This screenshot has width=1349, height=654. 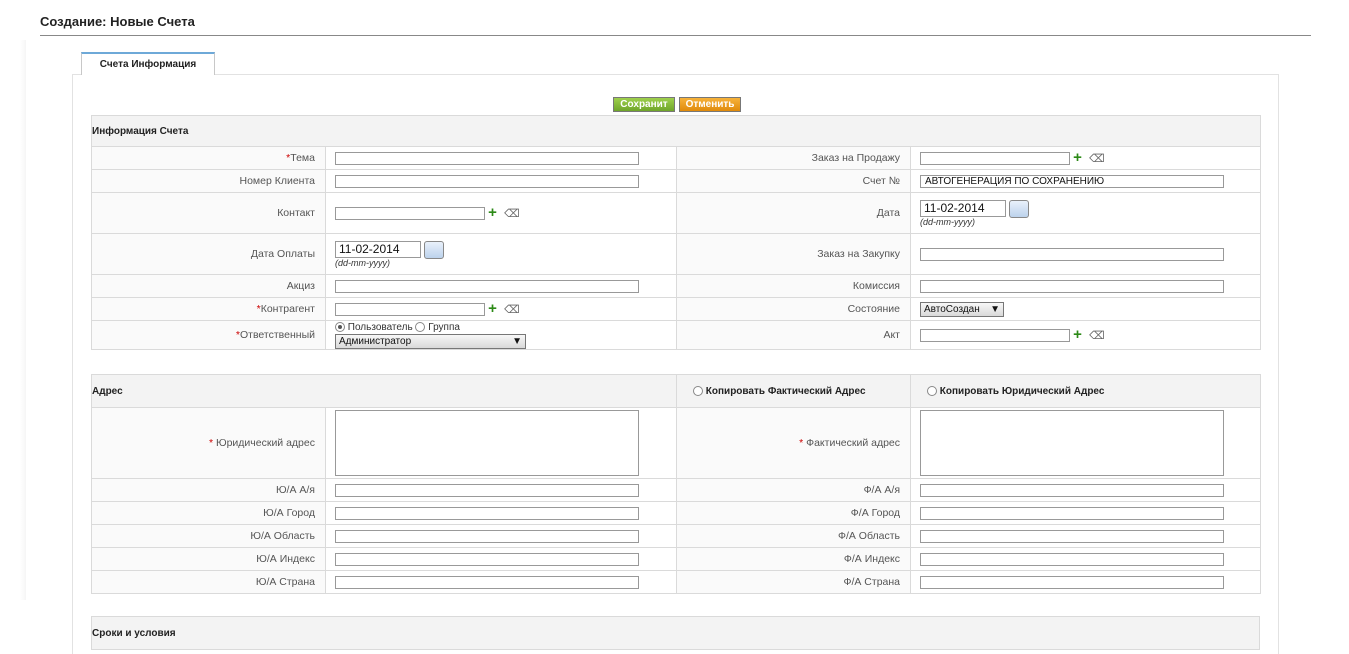 What do you see at coordinates (963, 208) in the screenshot?
I see `date-input: 11-02-2014` at bounding box center [963, 208].